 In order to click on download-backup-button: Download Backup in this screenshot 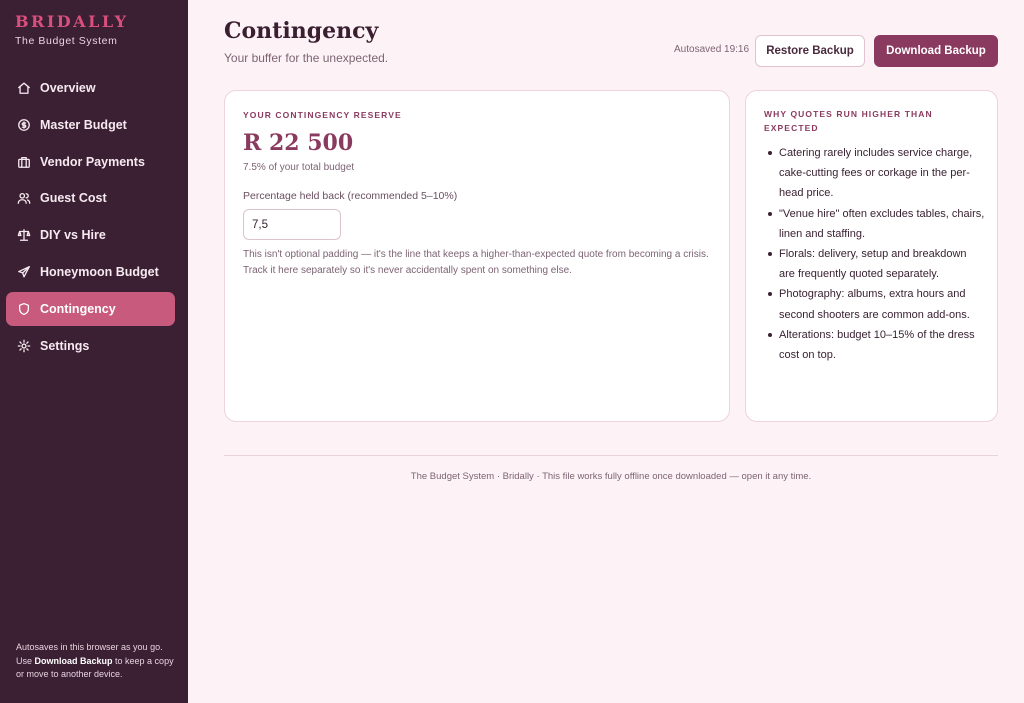, I will do `click(936, 51)`.